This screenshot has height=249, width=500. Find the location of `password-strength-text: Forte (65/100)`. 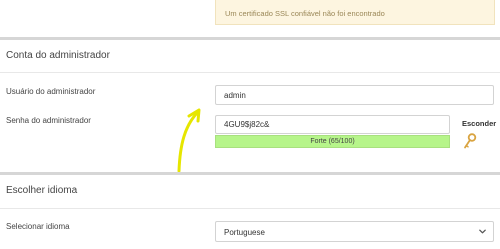

password-strength-text: Forte (65/100) is located at coordinates (332, 141).